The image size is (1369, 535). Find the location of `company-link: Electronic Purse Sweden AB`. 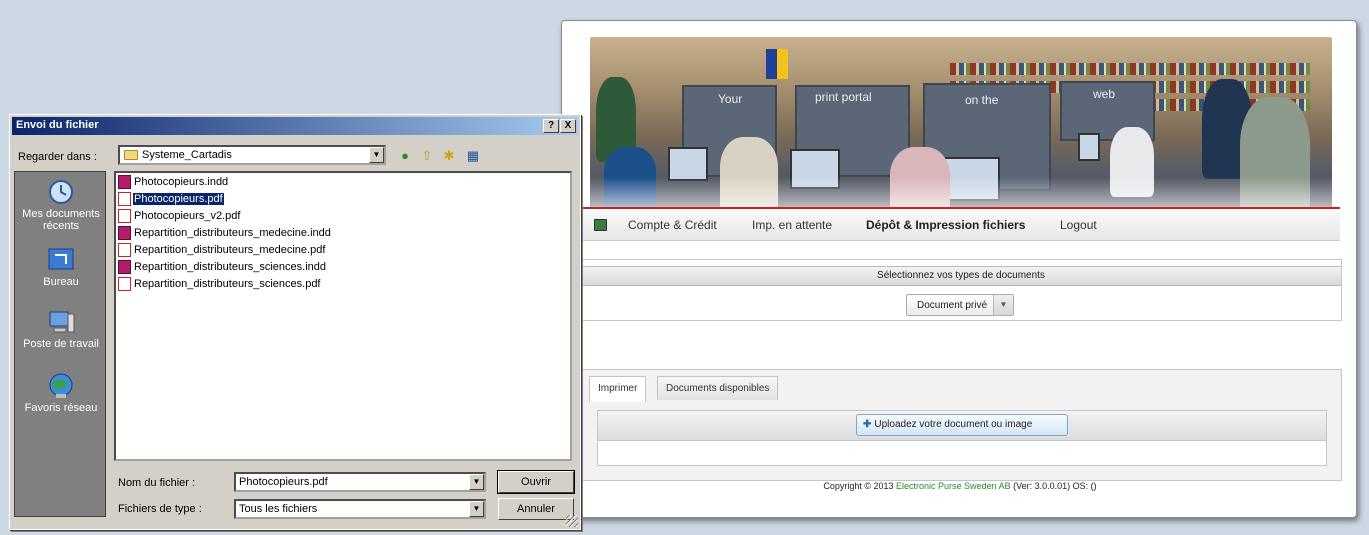

company-link: Electronic Purse Sweden AB is located at coordinates (953, 486).